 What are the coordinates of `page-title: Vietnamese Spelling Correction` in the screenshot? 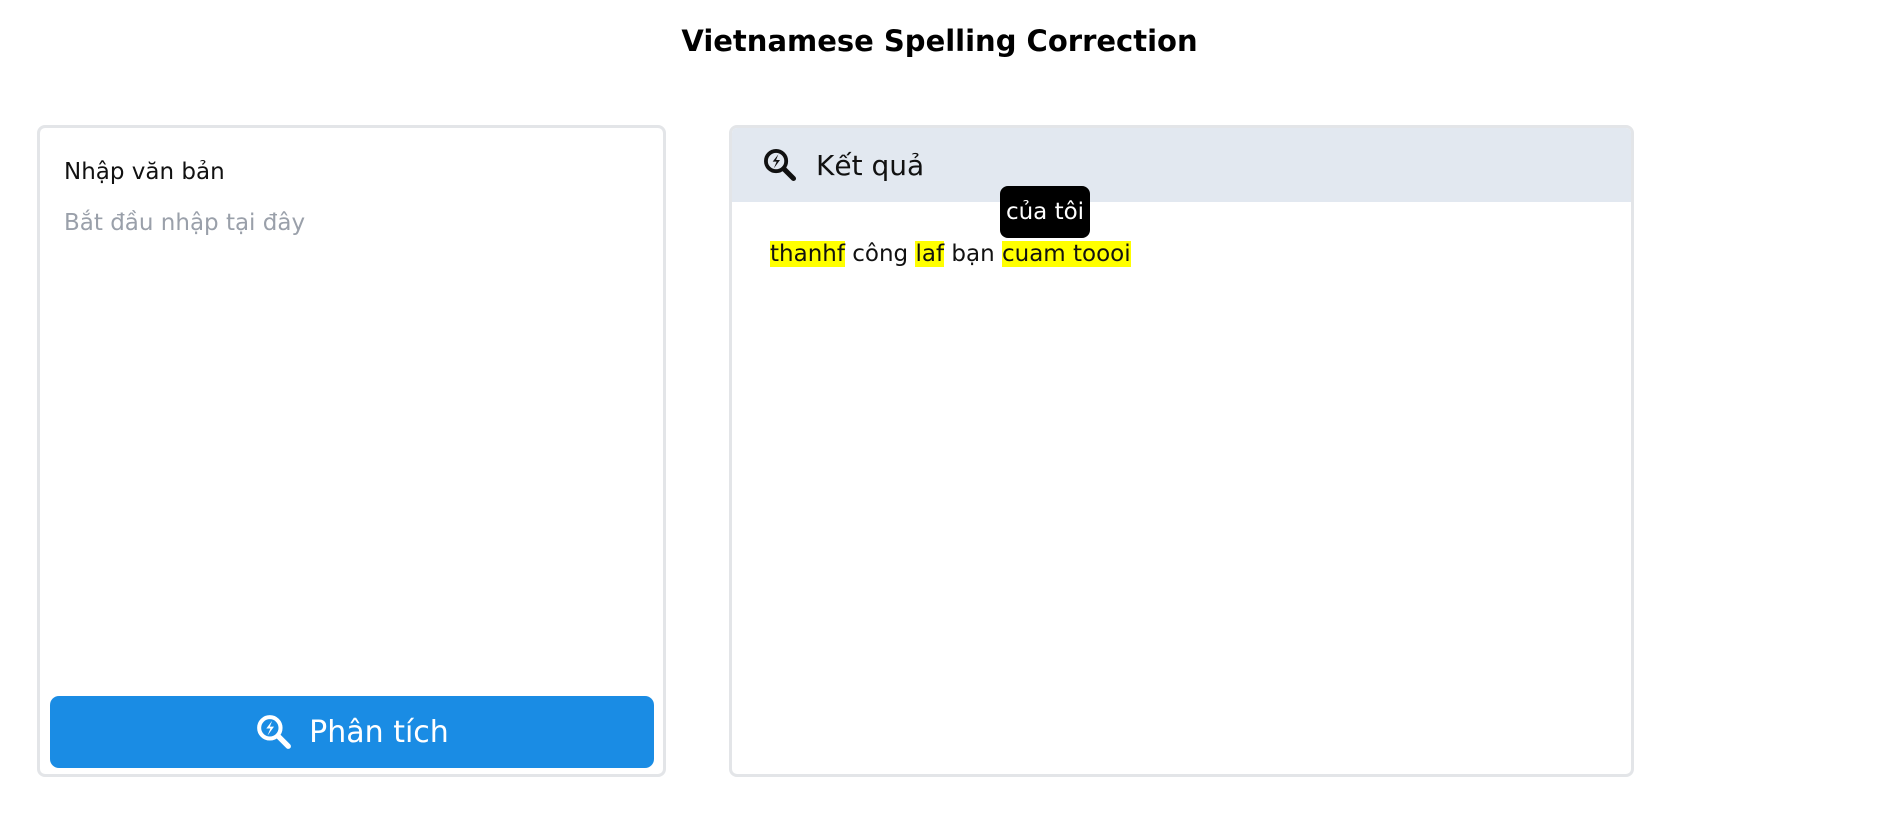 It's located at (939, 41).